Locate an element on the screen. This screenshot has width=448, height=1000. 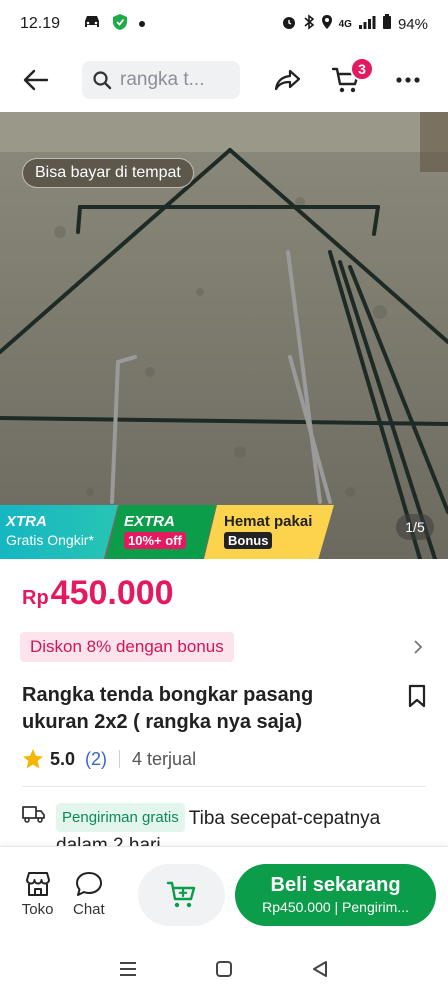
status-time: 12.19 is located at coordinates (40, 23).